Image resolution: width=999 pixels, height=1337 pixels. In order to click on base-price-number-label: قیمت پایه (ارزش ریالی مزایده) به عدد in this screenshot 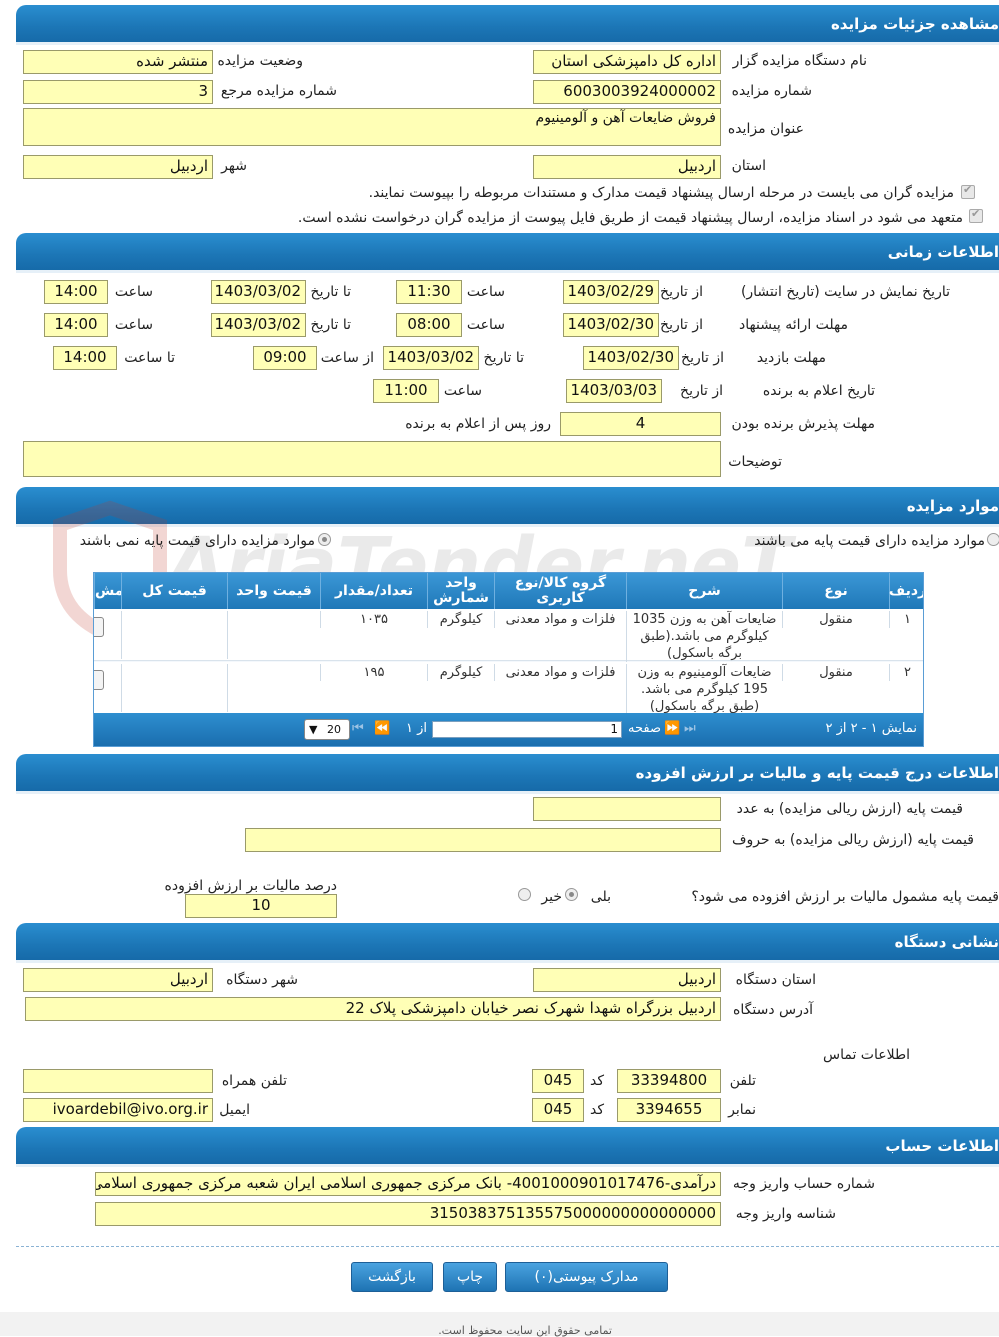, I will do `click(849, 809)`.